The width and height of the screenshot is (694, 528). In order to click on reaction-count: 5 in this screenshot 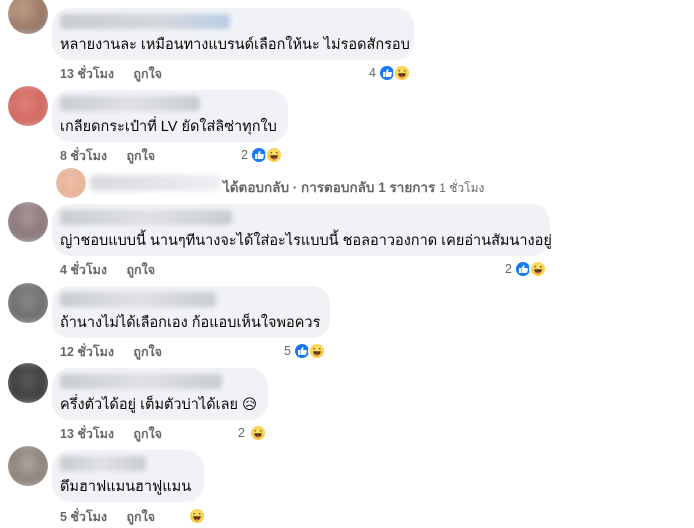, I will do `click(287, 351)`.